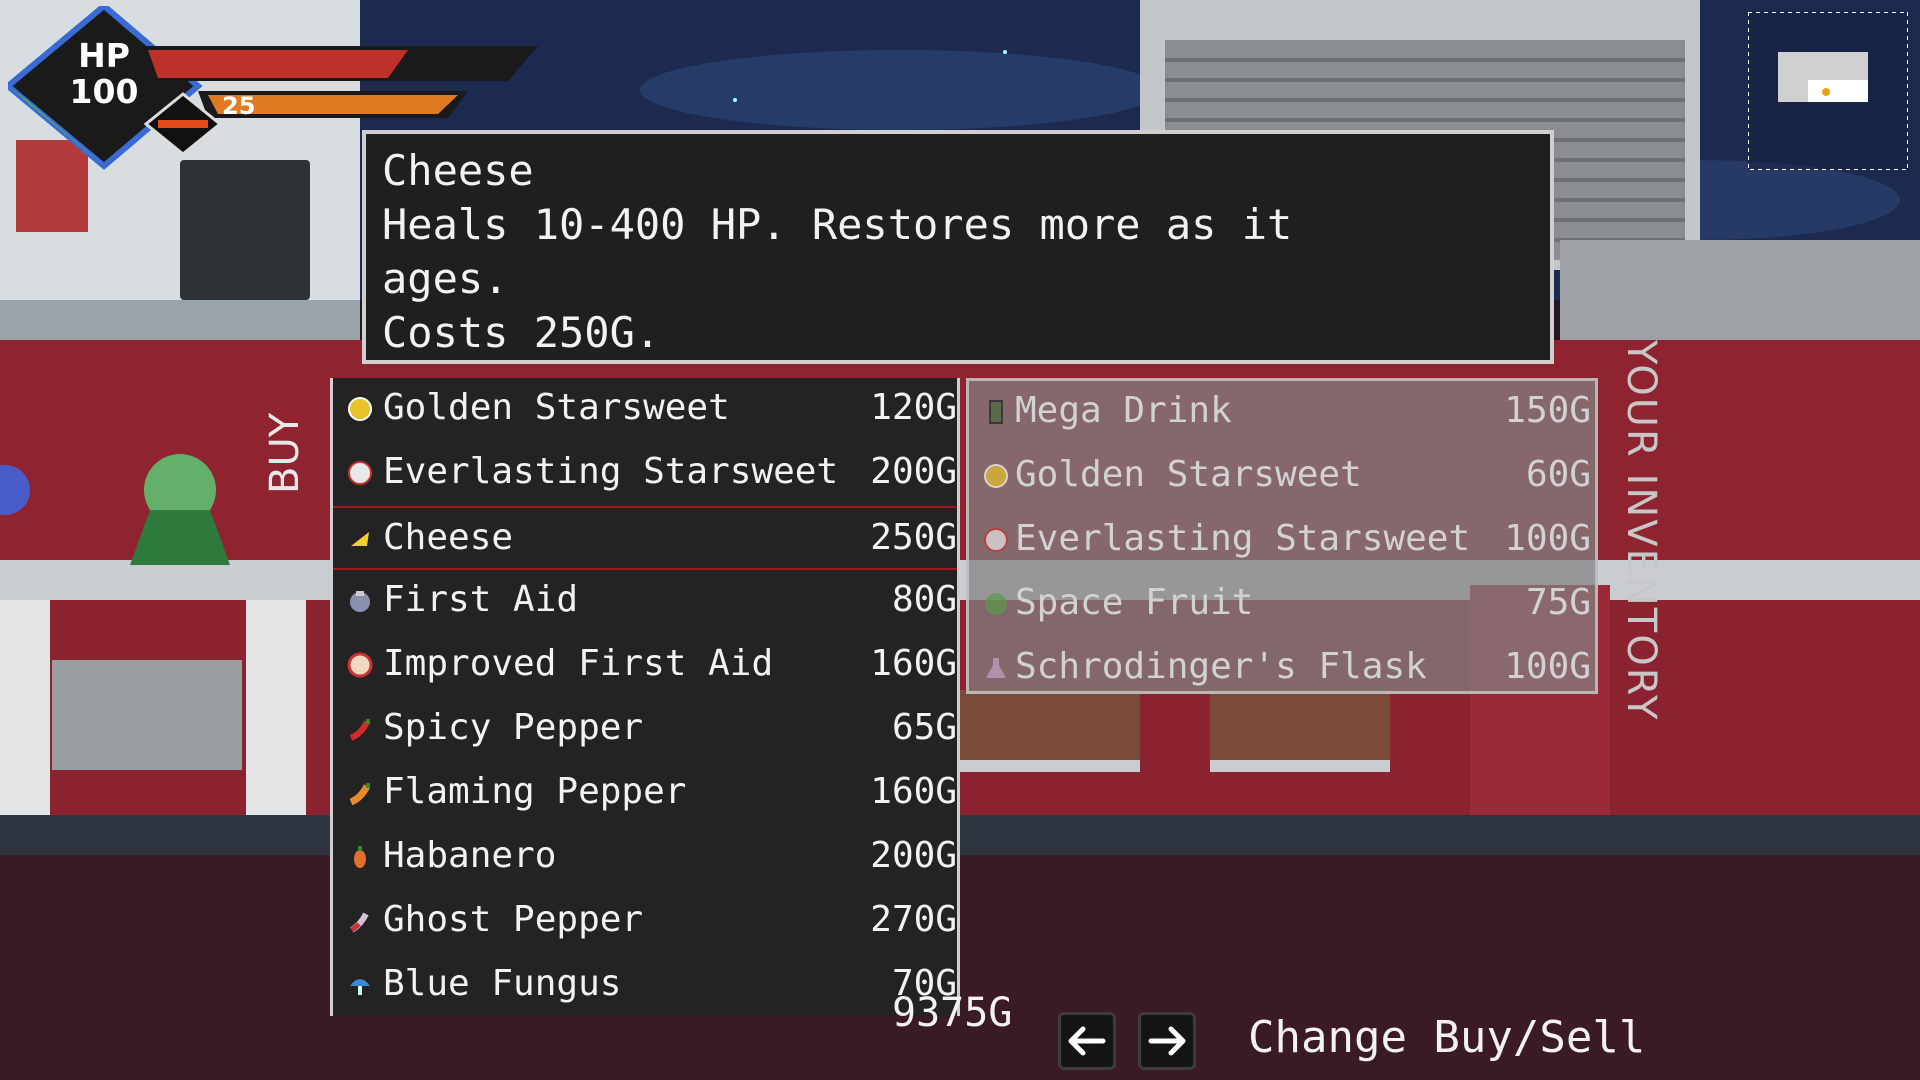 The image size is (1920, 1080). Describe the element at coordinates (924, 599) in the screenshot. I see `item-price: 80G` at that location.